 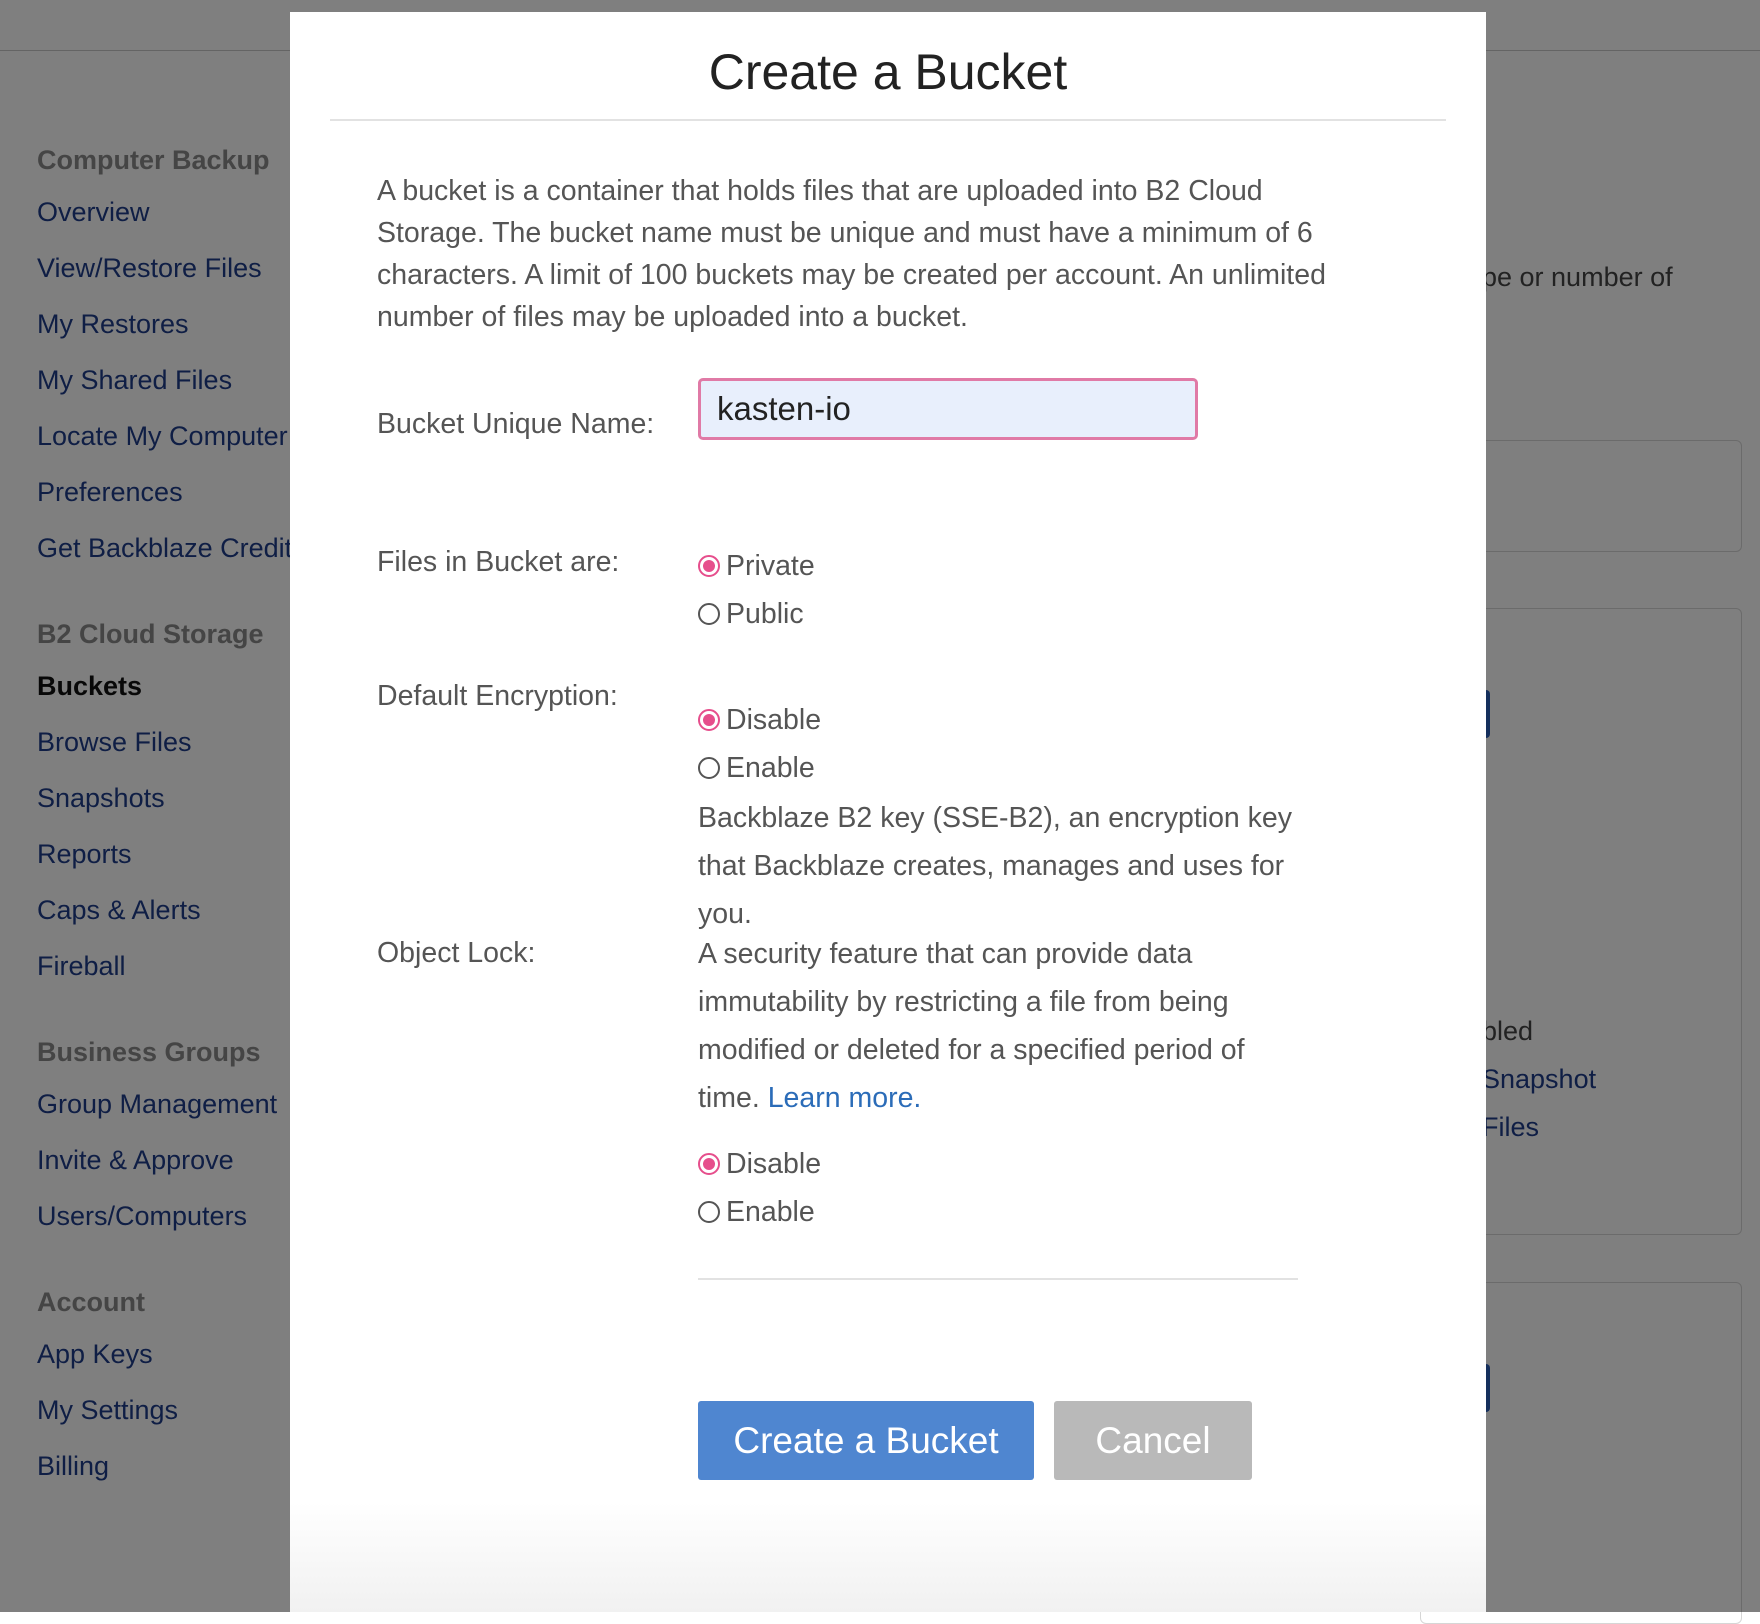 I want to click on bucket-name-input, so click(x=948, y=409).